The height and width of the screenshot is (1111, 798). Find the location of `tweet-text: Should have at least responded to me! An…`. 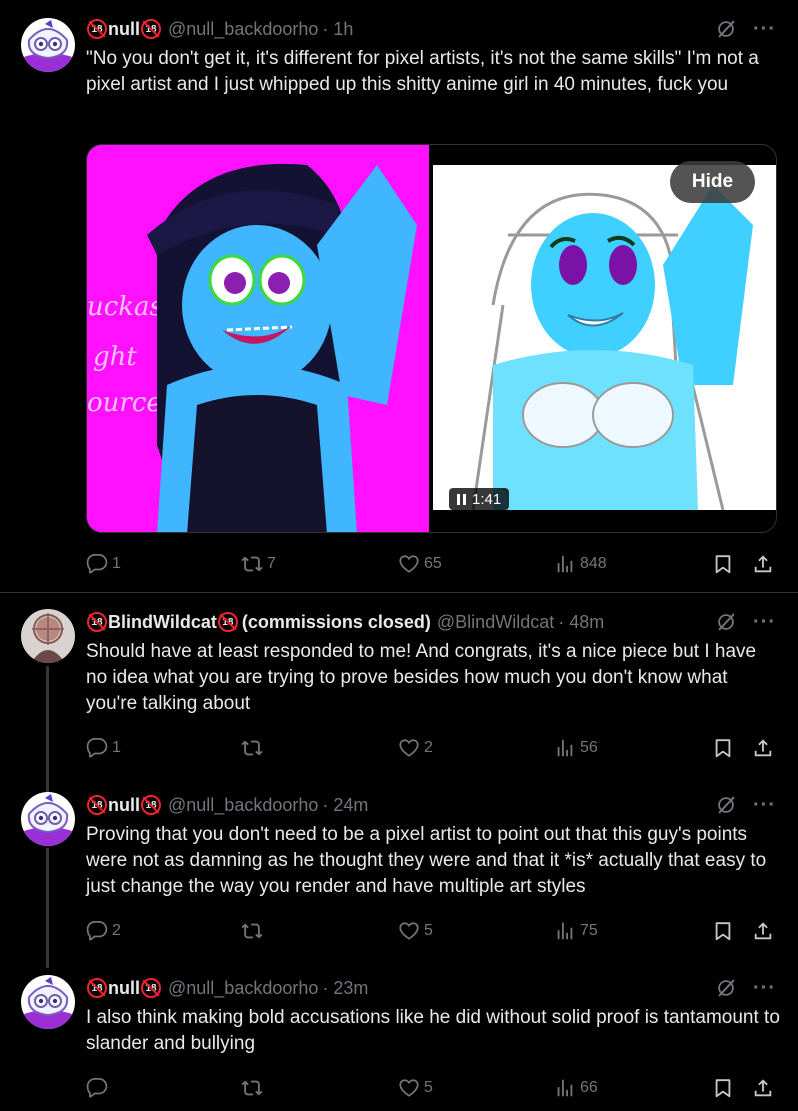

tweet-text: Should have at least responded to me! An… is located at coordinates (421, 677).